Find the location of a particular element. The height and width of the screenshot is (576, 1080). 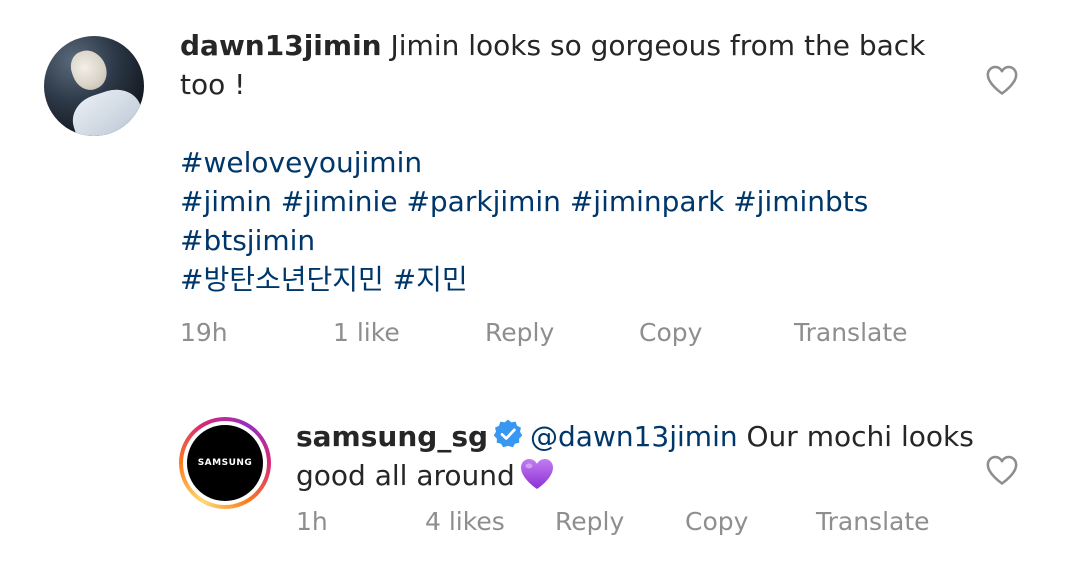

samsung-avatar: SAMSUNG is located at coordinates (225, 463).